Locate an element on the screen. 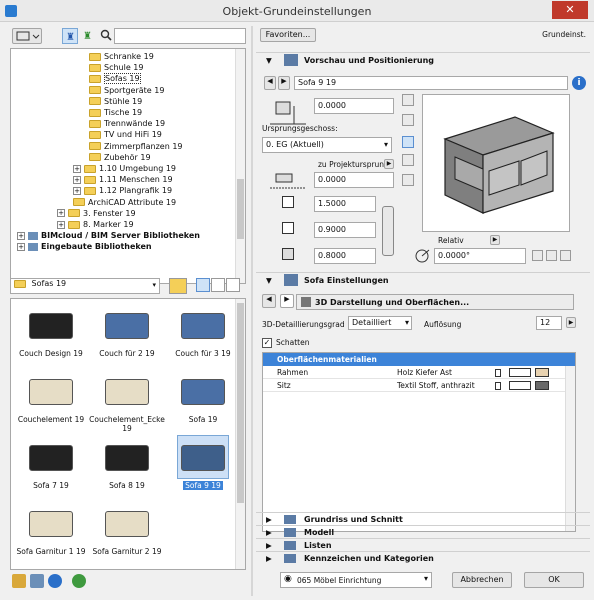  elevation-input: 0.0000 is located at coordinates (354, 106).